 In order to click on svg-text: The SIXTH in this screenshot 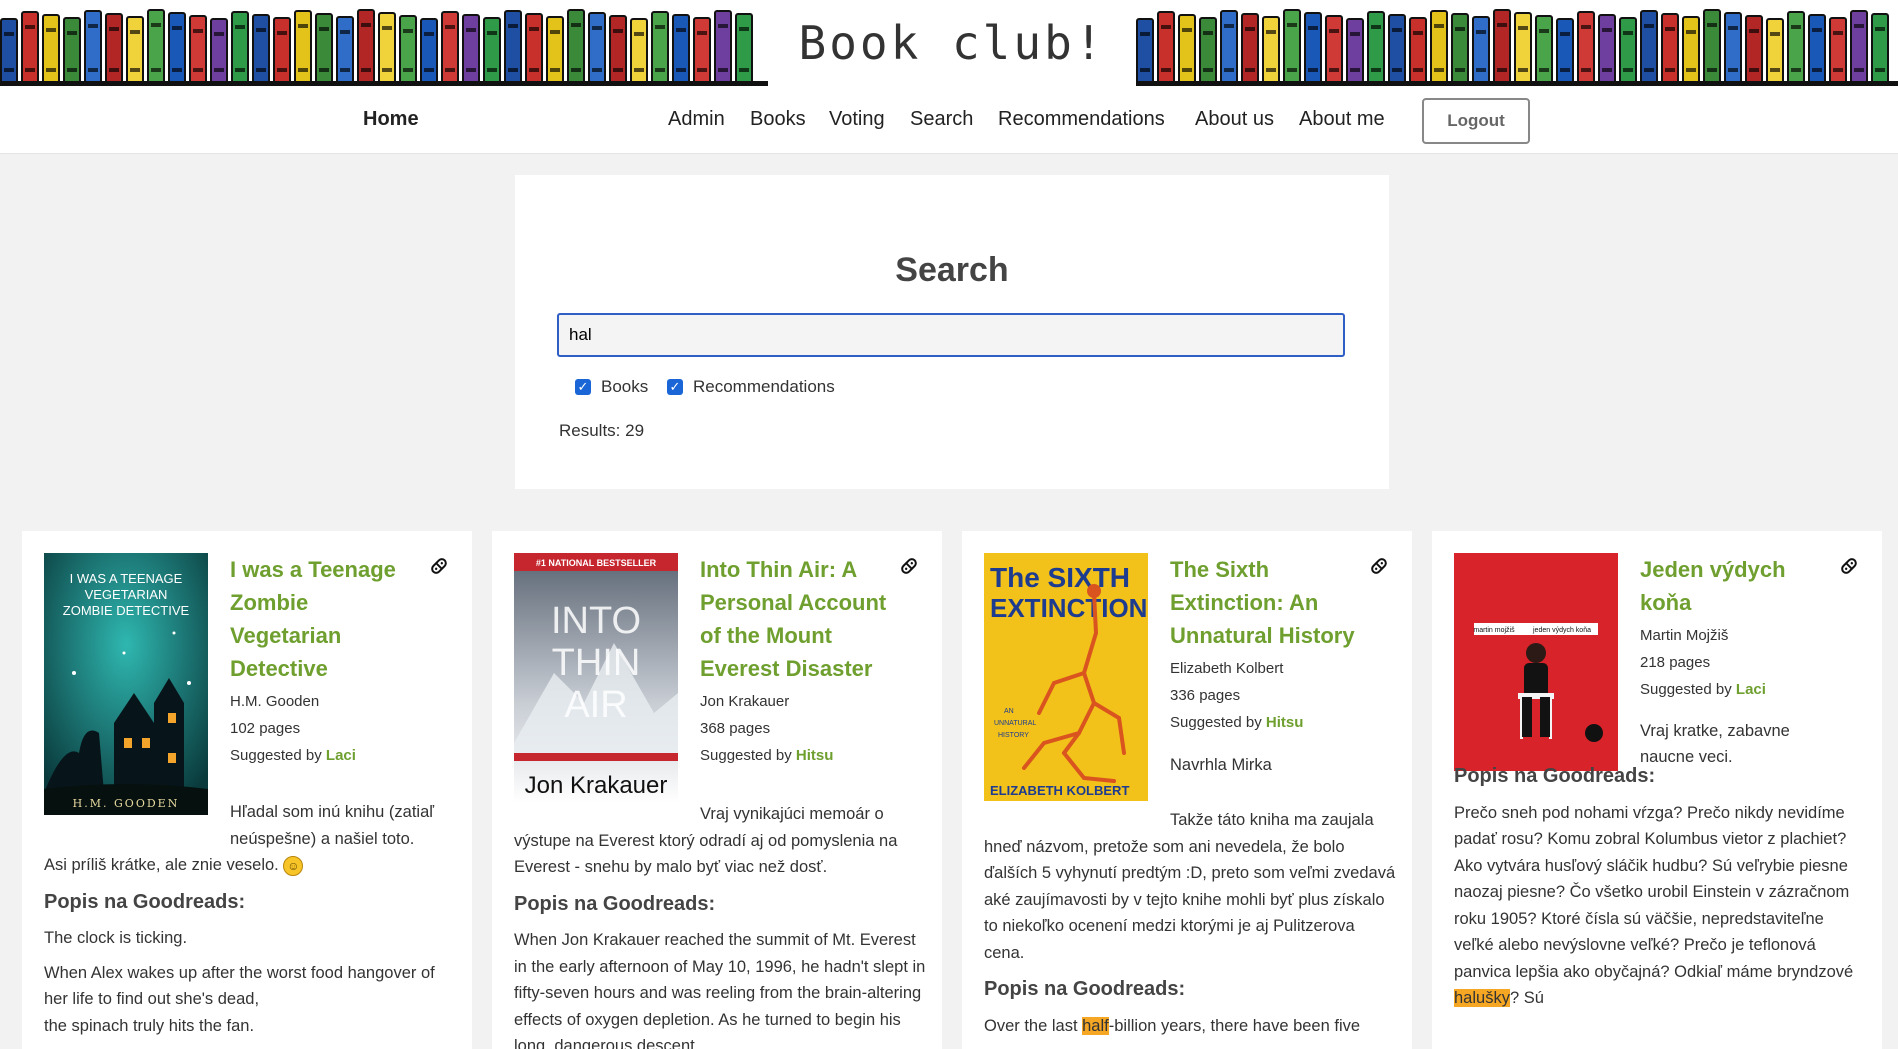, I will do `click(1060, 577)`.